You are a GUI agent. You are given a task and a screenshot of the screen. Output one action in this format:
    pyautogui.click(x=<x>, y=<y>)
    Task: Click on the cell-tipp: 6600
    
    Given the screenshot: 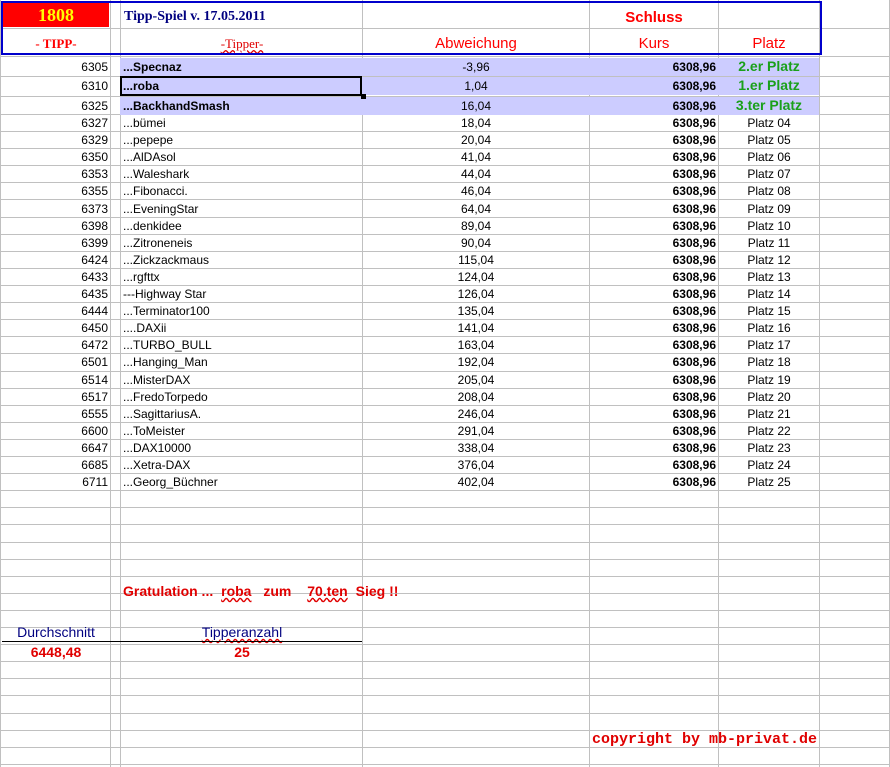 What is the action you would take?
    pyautogui.click(x=94, y=431)
    